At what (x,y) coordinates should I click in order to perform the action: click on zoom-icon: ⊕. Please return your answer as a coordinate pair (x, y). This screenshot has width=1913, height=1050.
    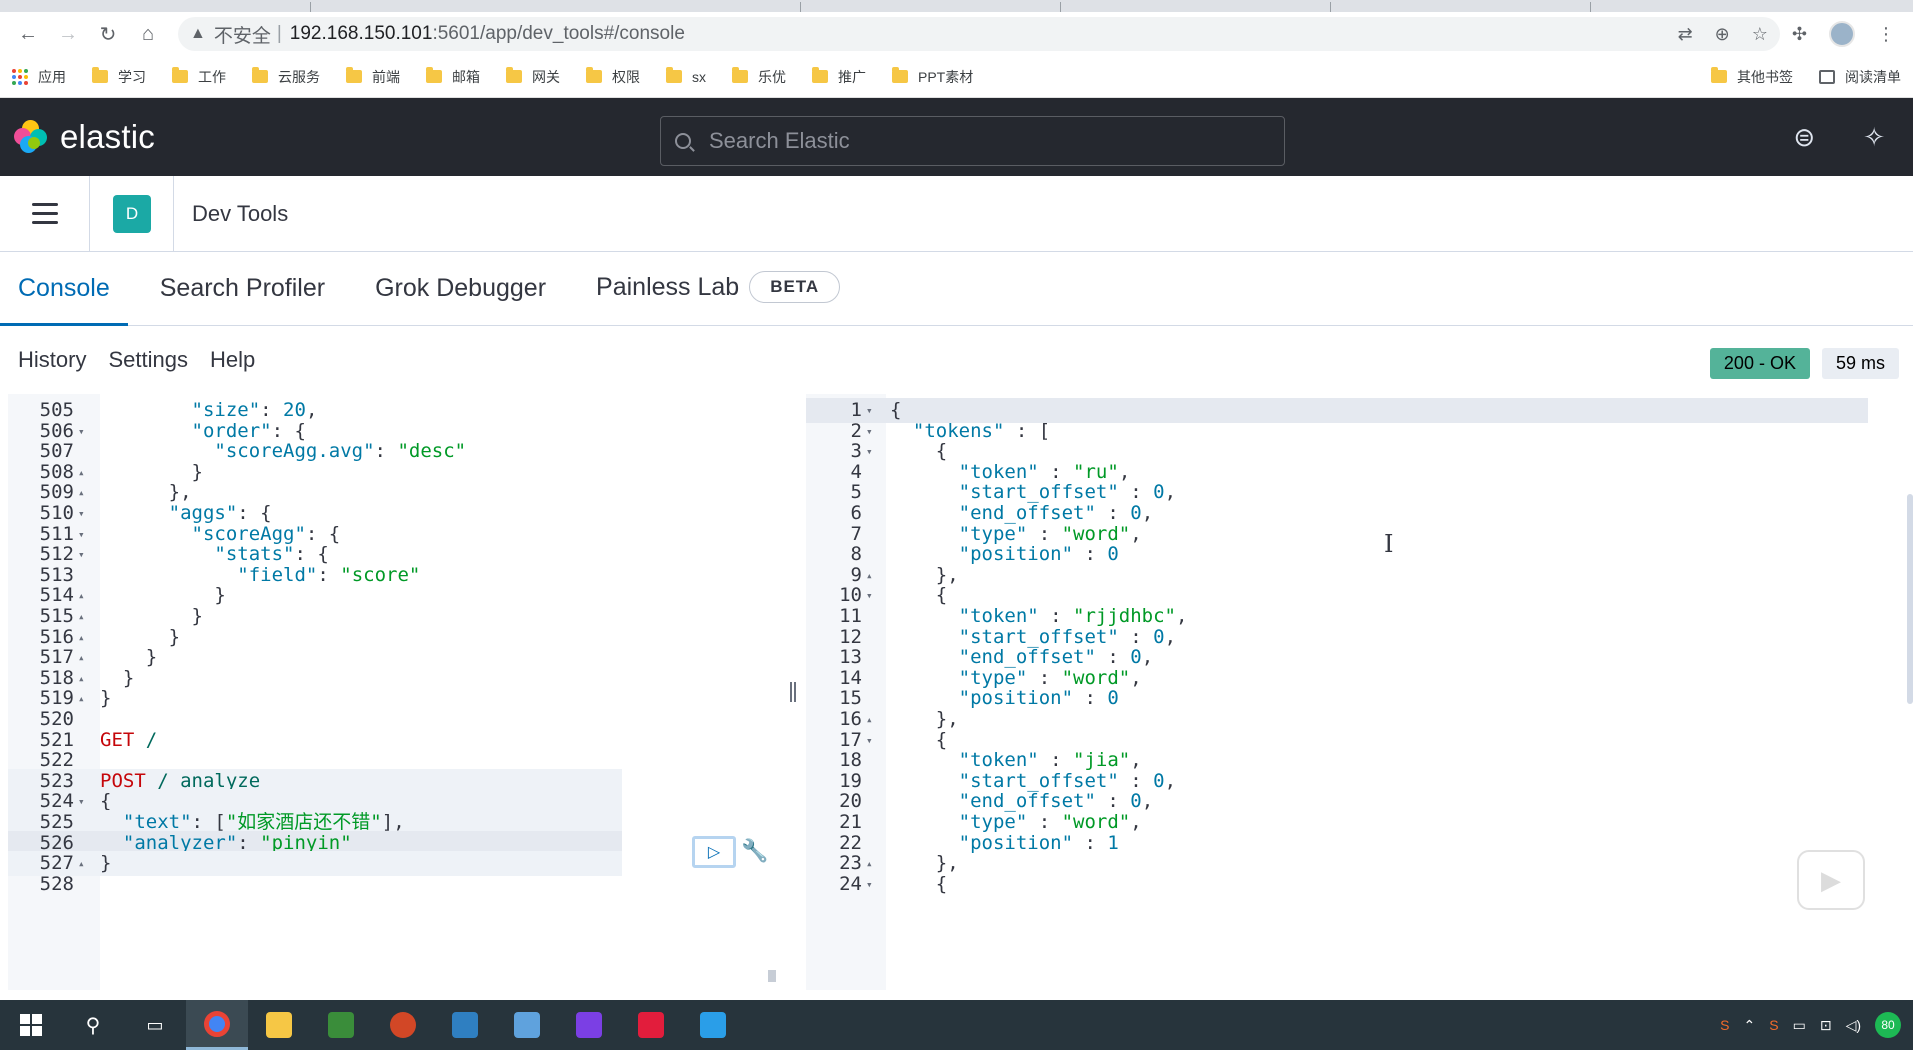
    Looking at the image, I should click on (1722, 34).